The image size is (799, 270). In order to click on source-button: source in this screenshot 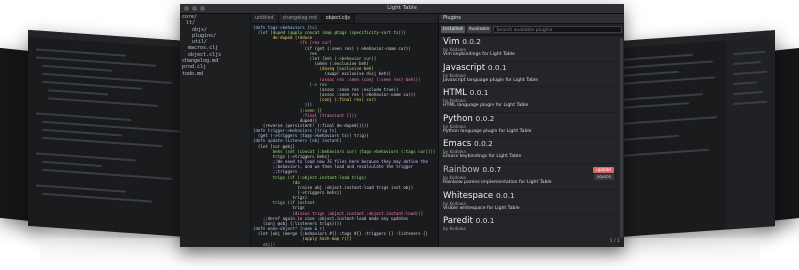, I will do `click(604, 176)`.